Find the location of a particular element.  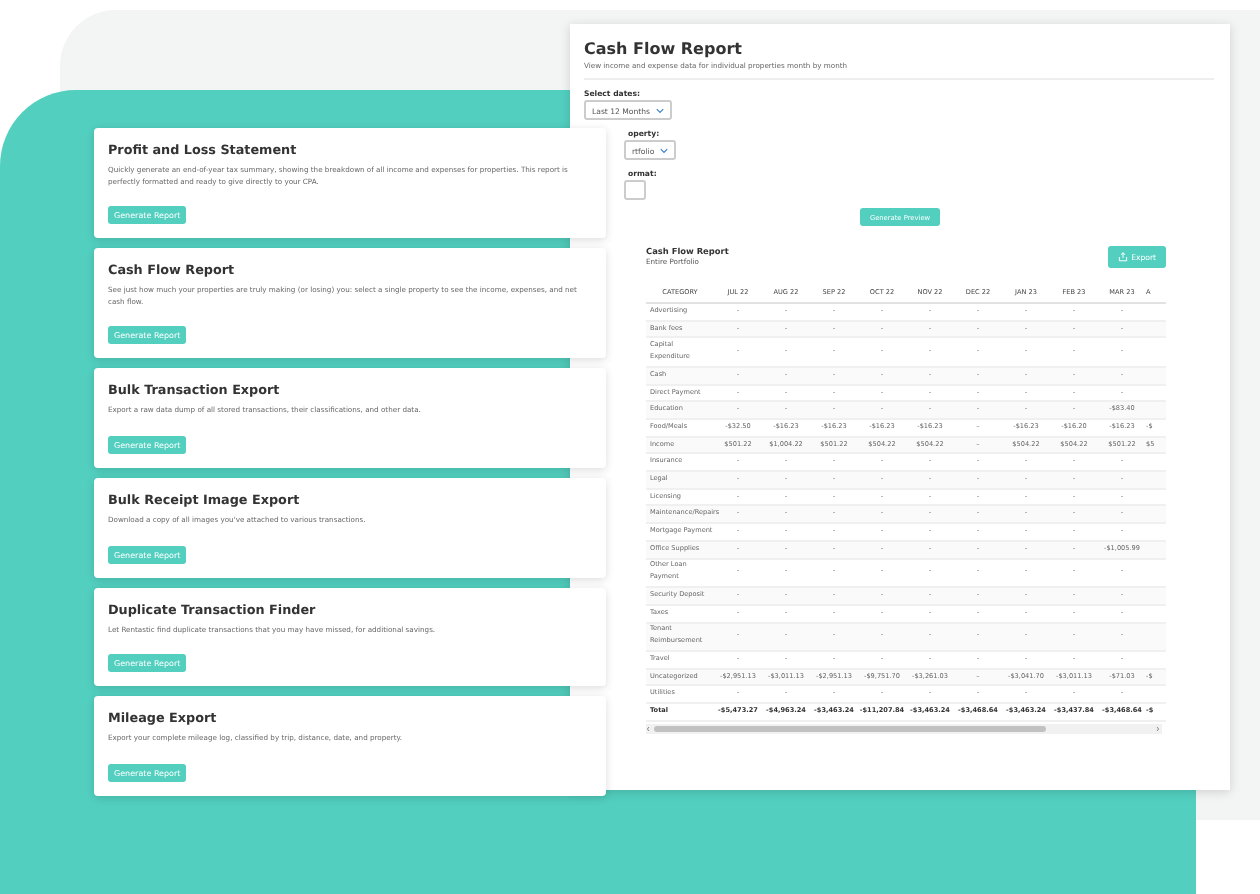

input-field is located at coordinates (635, 190).